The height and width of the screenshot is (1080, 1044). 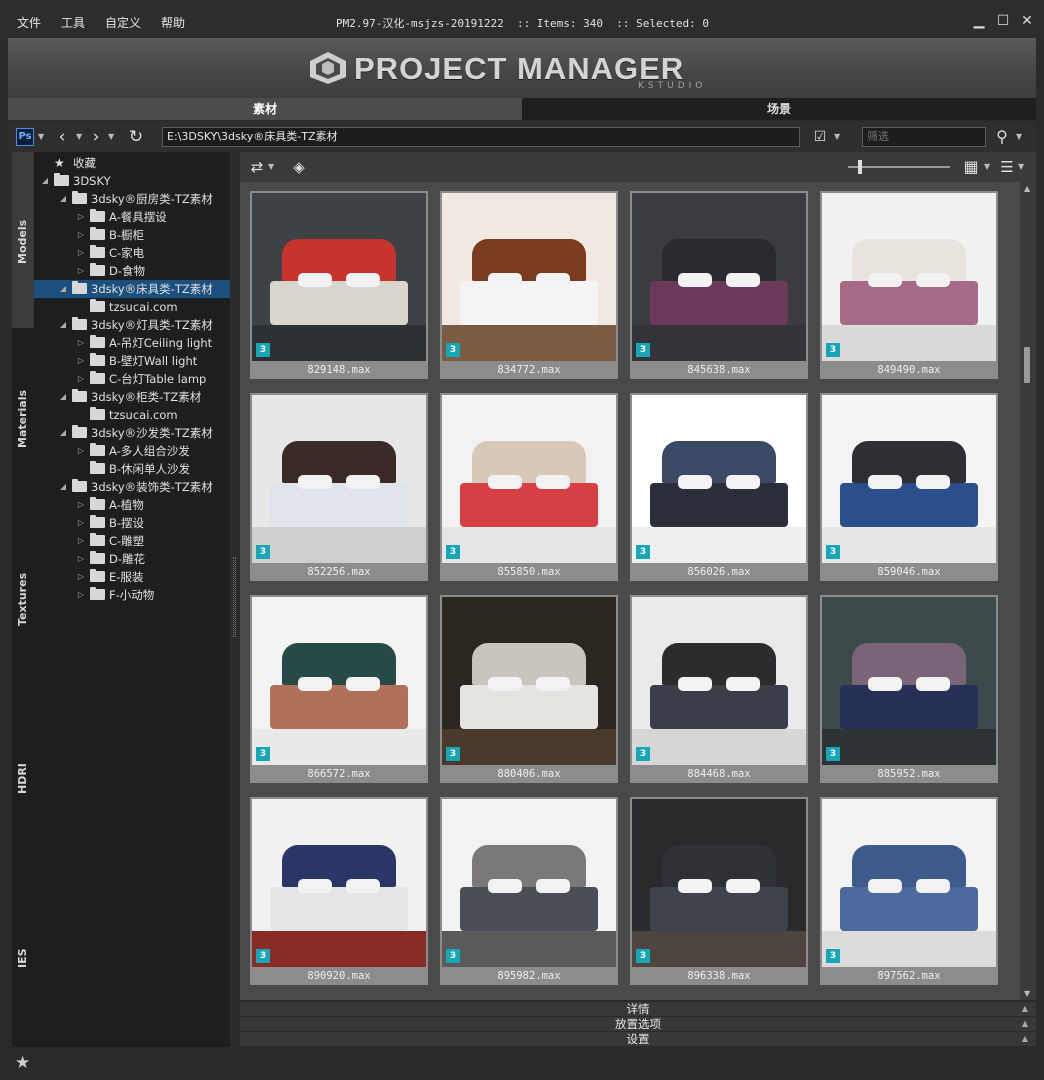 I want to click on asset-card: 3 859046.max, so click(x=909, y=487).